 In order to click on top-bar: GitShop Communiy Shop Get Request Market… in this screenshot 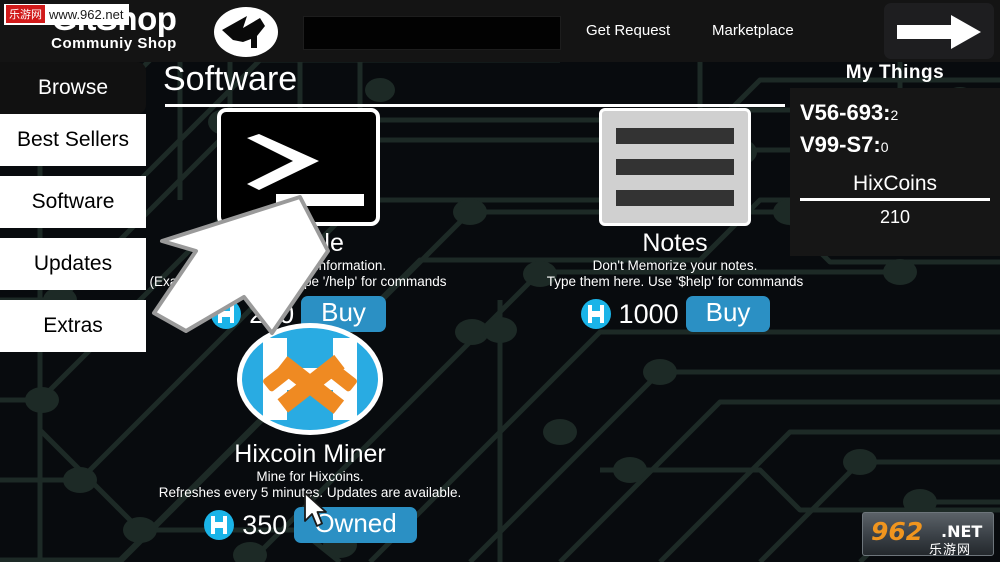, I will do `click(500, 31)`.